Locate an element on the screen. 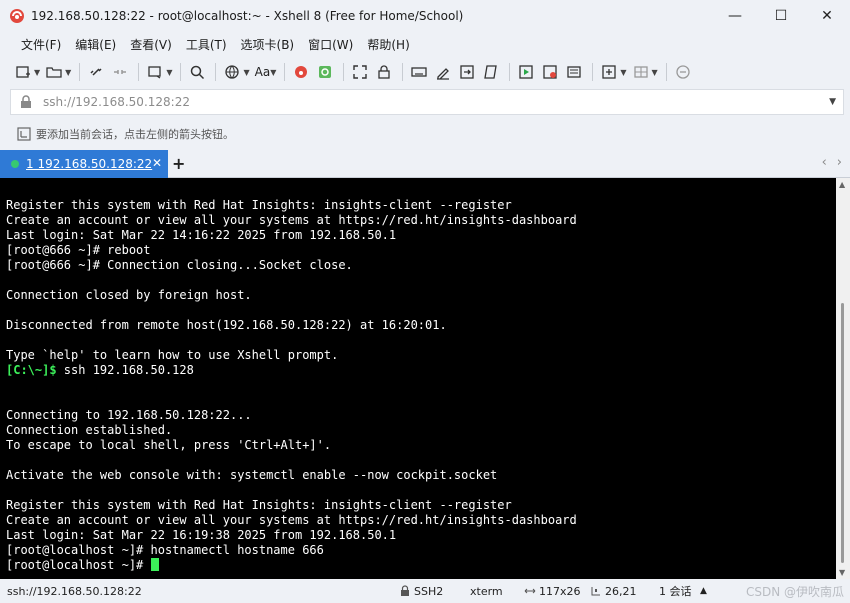 The width and height of the screenshot is (850, 603). search-icon is located at coordinates (197, 72).